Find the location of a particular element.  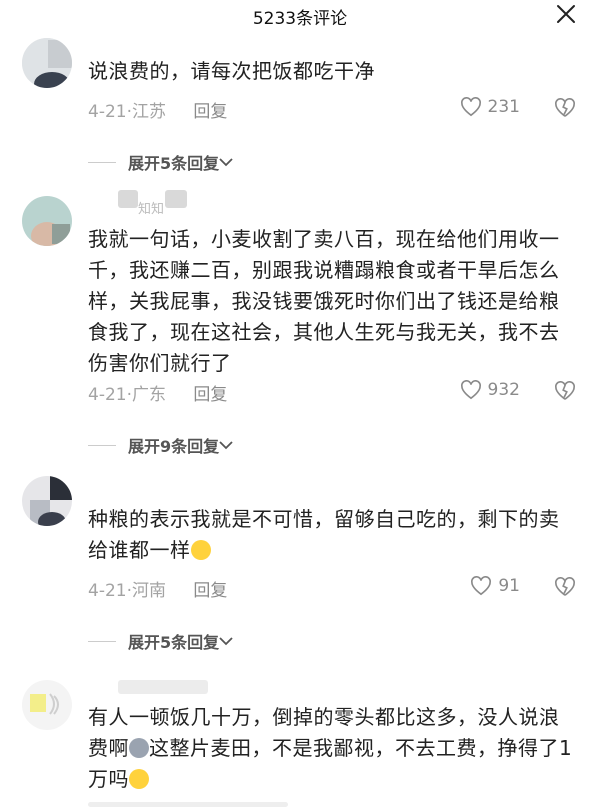

comments-header: 5233条评论 is located at coordinates (300, 15).